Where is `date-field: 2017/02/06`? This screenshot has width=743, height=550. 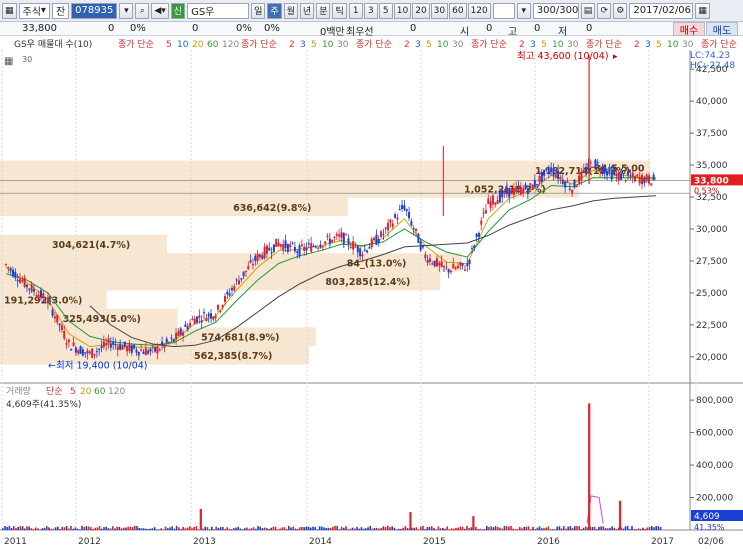
date-field: 2017/02/06 is located at coordinates (661, 10).